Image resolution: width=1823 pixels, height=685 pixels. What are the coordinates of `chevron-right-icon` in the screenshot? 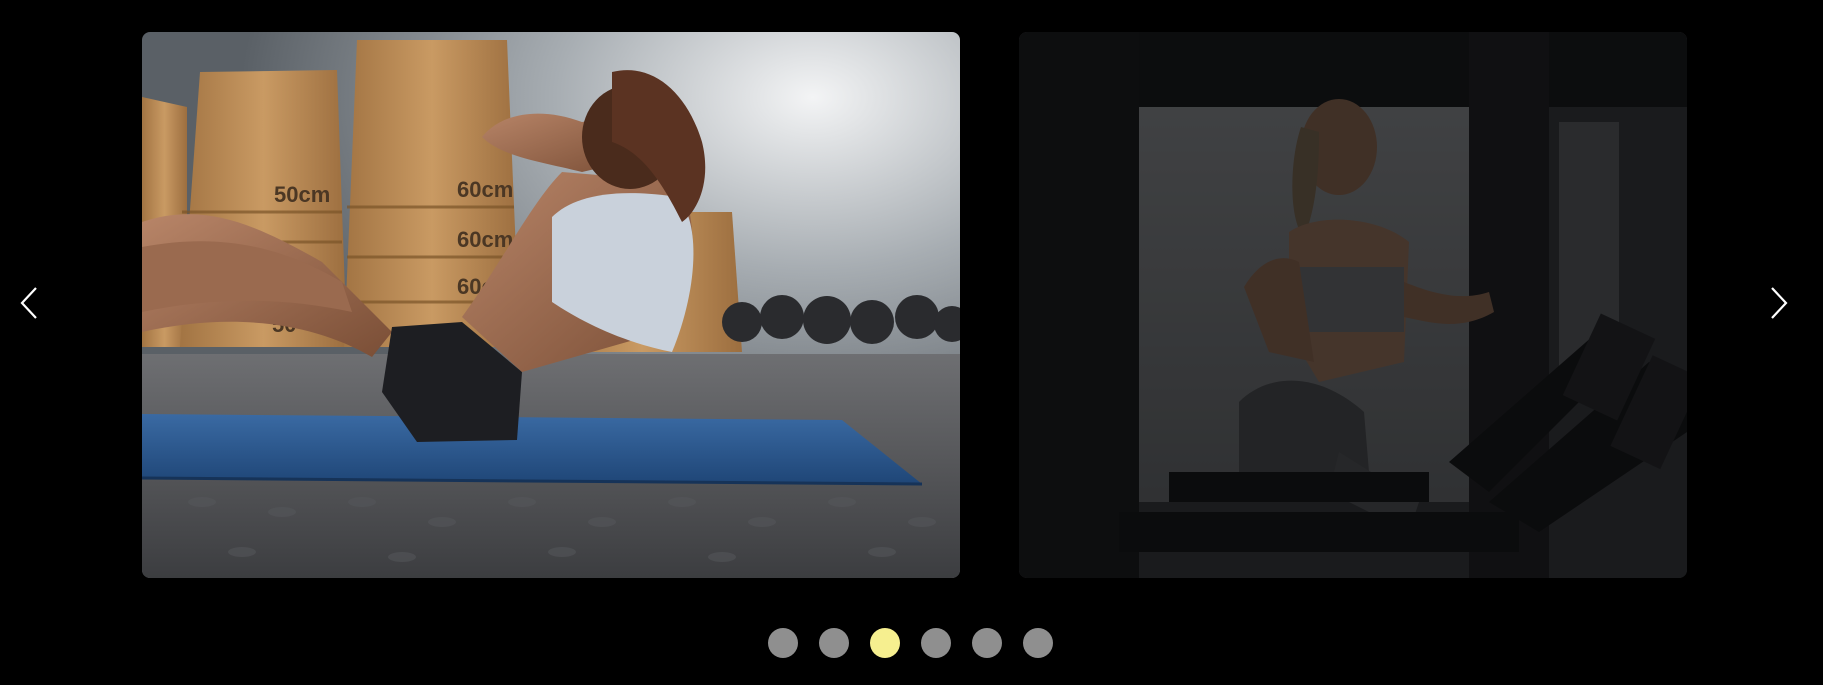 It's located at (1779, 303).